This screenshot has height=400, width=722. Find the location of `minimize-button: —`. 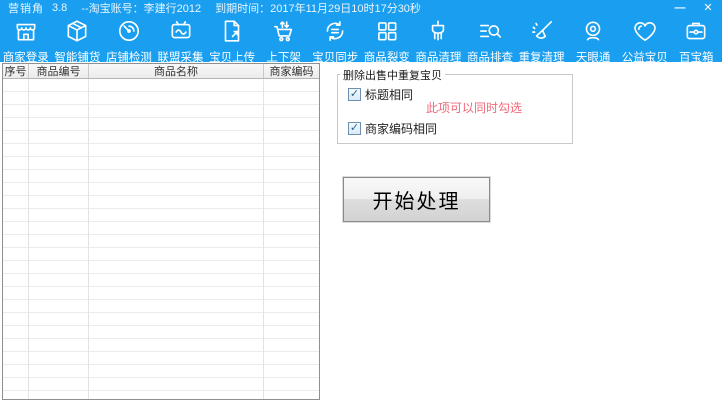

minimize-button: — is located at coordinates (680, 8).